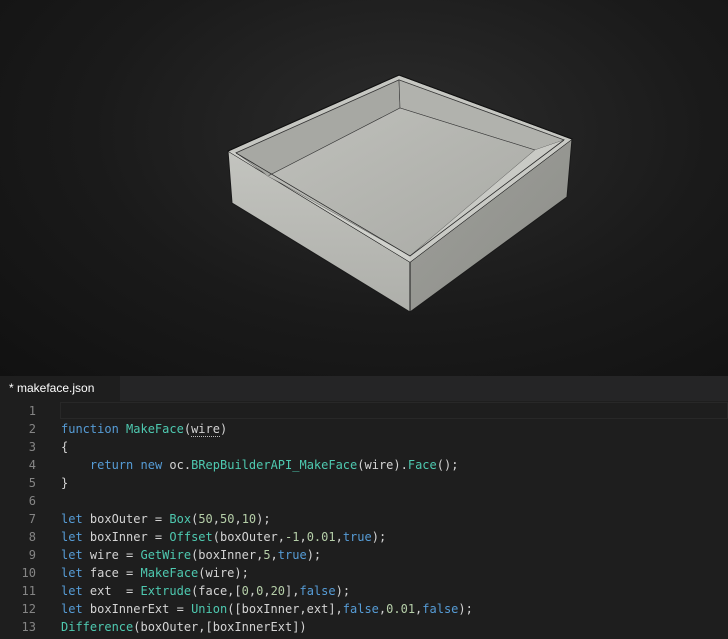 This screenshot has height=639, width=728. Describe the element at coordinates (223, 429) in the screenshot. I see `code-token: )` at that location.